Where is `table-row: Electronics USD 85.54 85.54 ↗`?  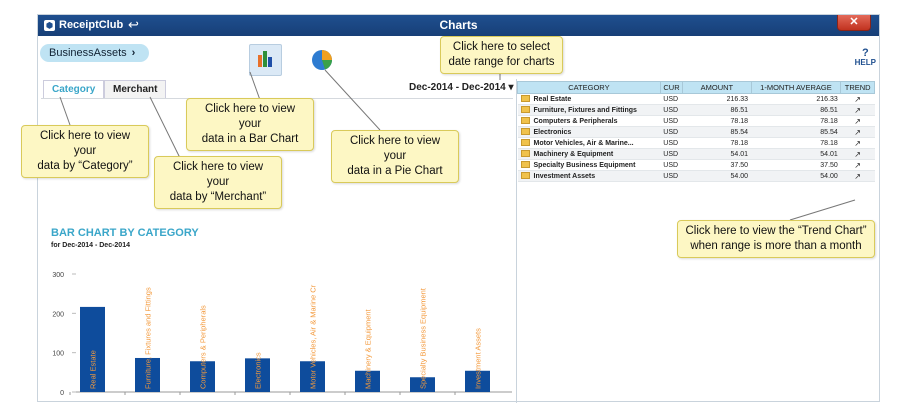 table-row: Electronics USD 85.54 85.54 ↗ is located at coordinates (696, 132).